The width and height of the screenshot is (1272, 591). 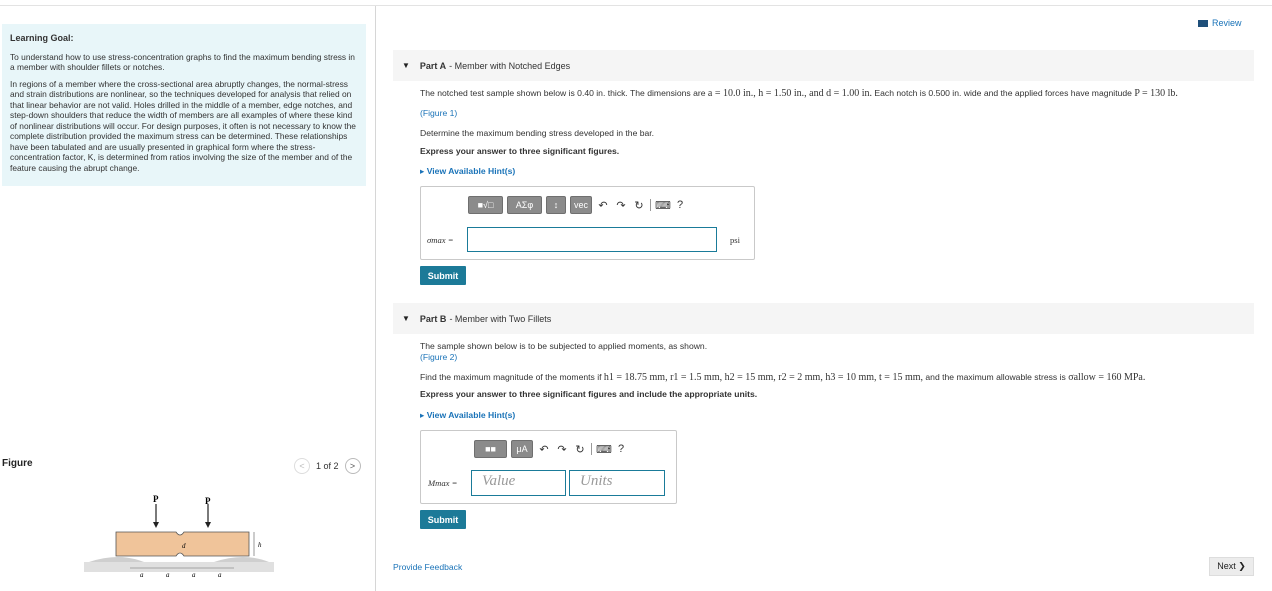 What do you see at coordinates (438, 113) in the screenshot?
I see `figure-1-link: (Figure 1)` at bounding box center [438, 113].